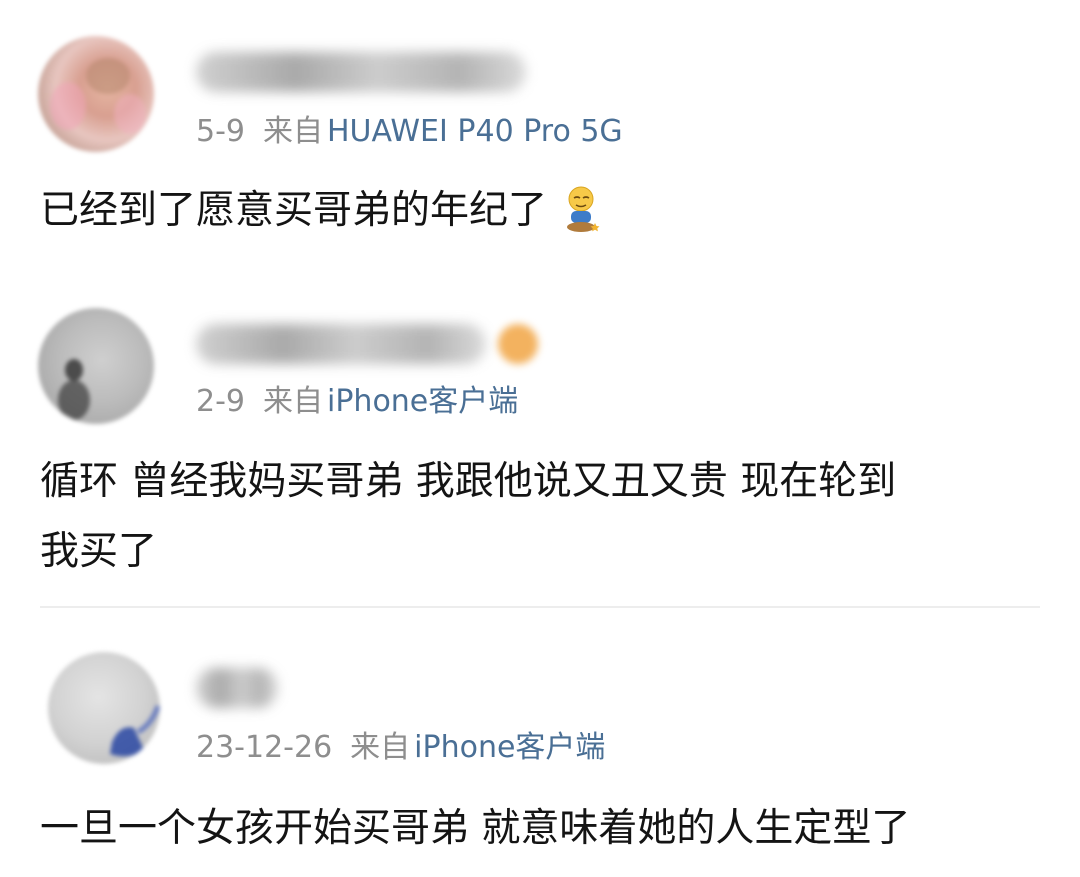 The image size is (1080, 877). What do you see at coordinates (294, 210) in the screenshot?
I see `comment-text-line: 已经到了愿意买哥弟的年纪了` at bounding box center [294, 210].